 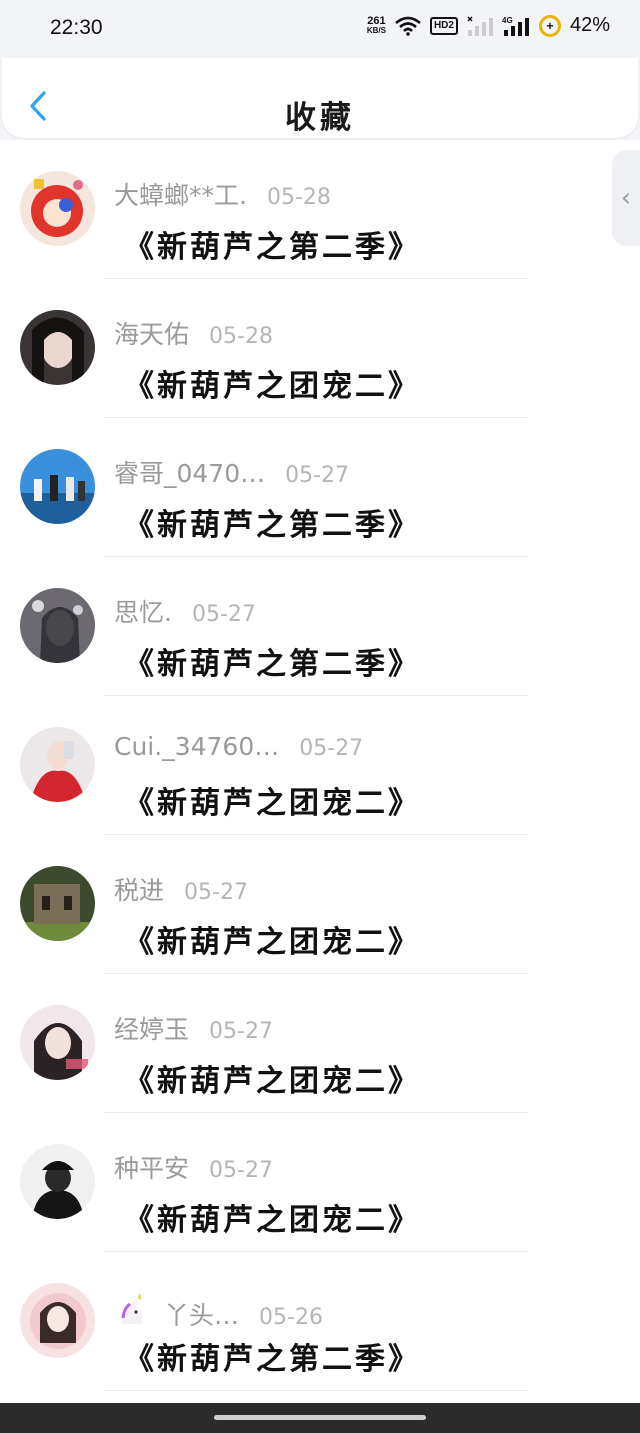 What do you see at coordinates (180, 194) in the screenshot?
I see `user-name: 大蟑螂**工.` at bounding box center [180, 194].